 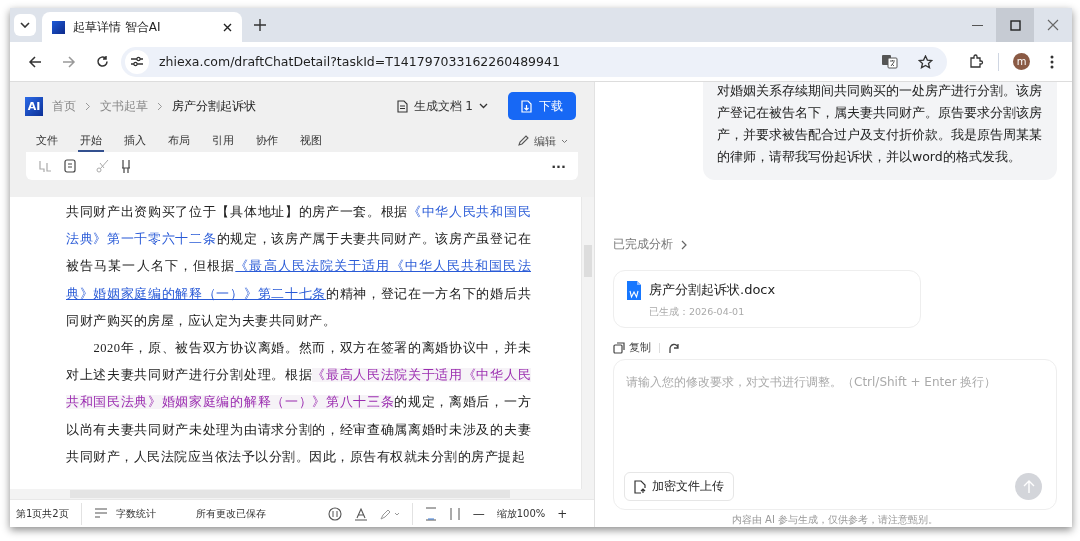 I want to click on menu-tab: 插入, so click(x=135, y=141).